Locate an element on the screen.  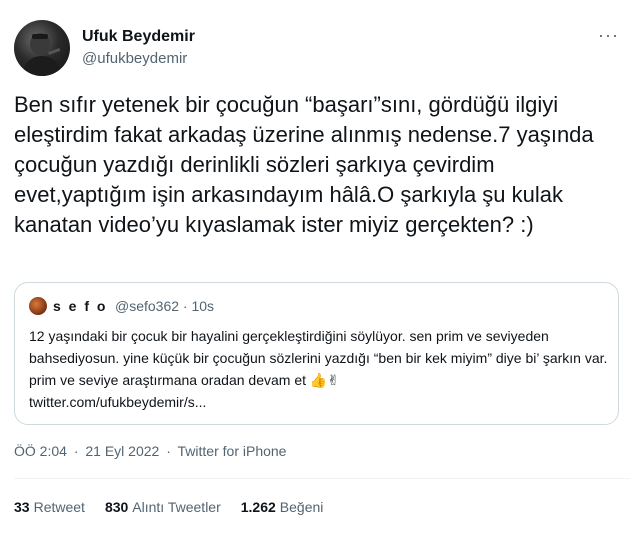
likes-count: 1.262 is located at coordinates (258, 507).